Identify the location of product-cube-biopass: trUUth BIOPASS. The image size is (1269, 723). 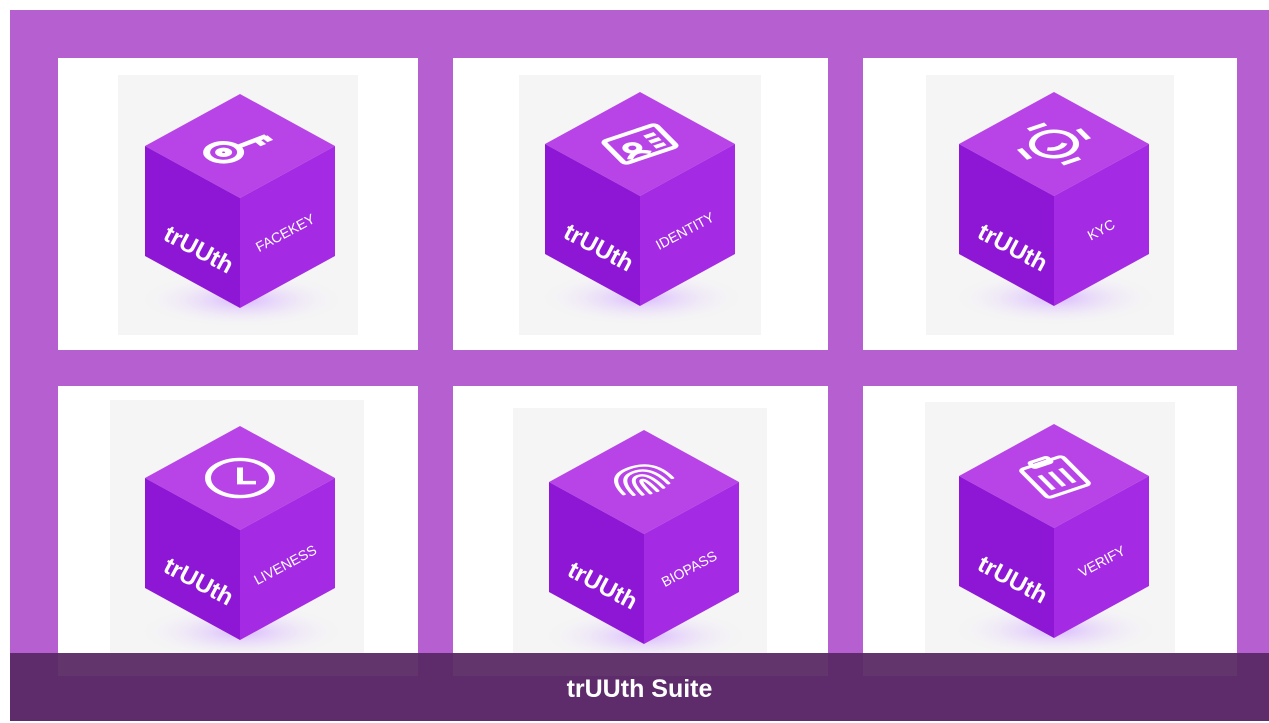
(644, 546).